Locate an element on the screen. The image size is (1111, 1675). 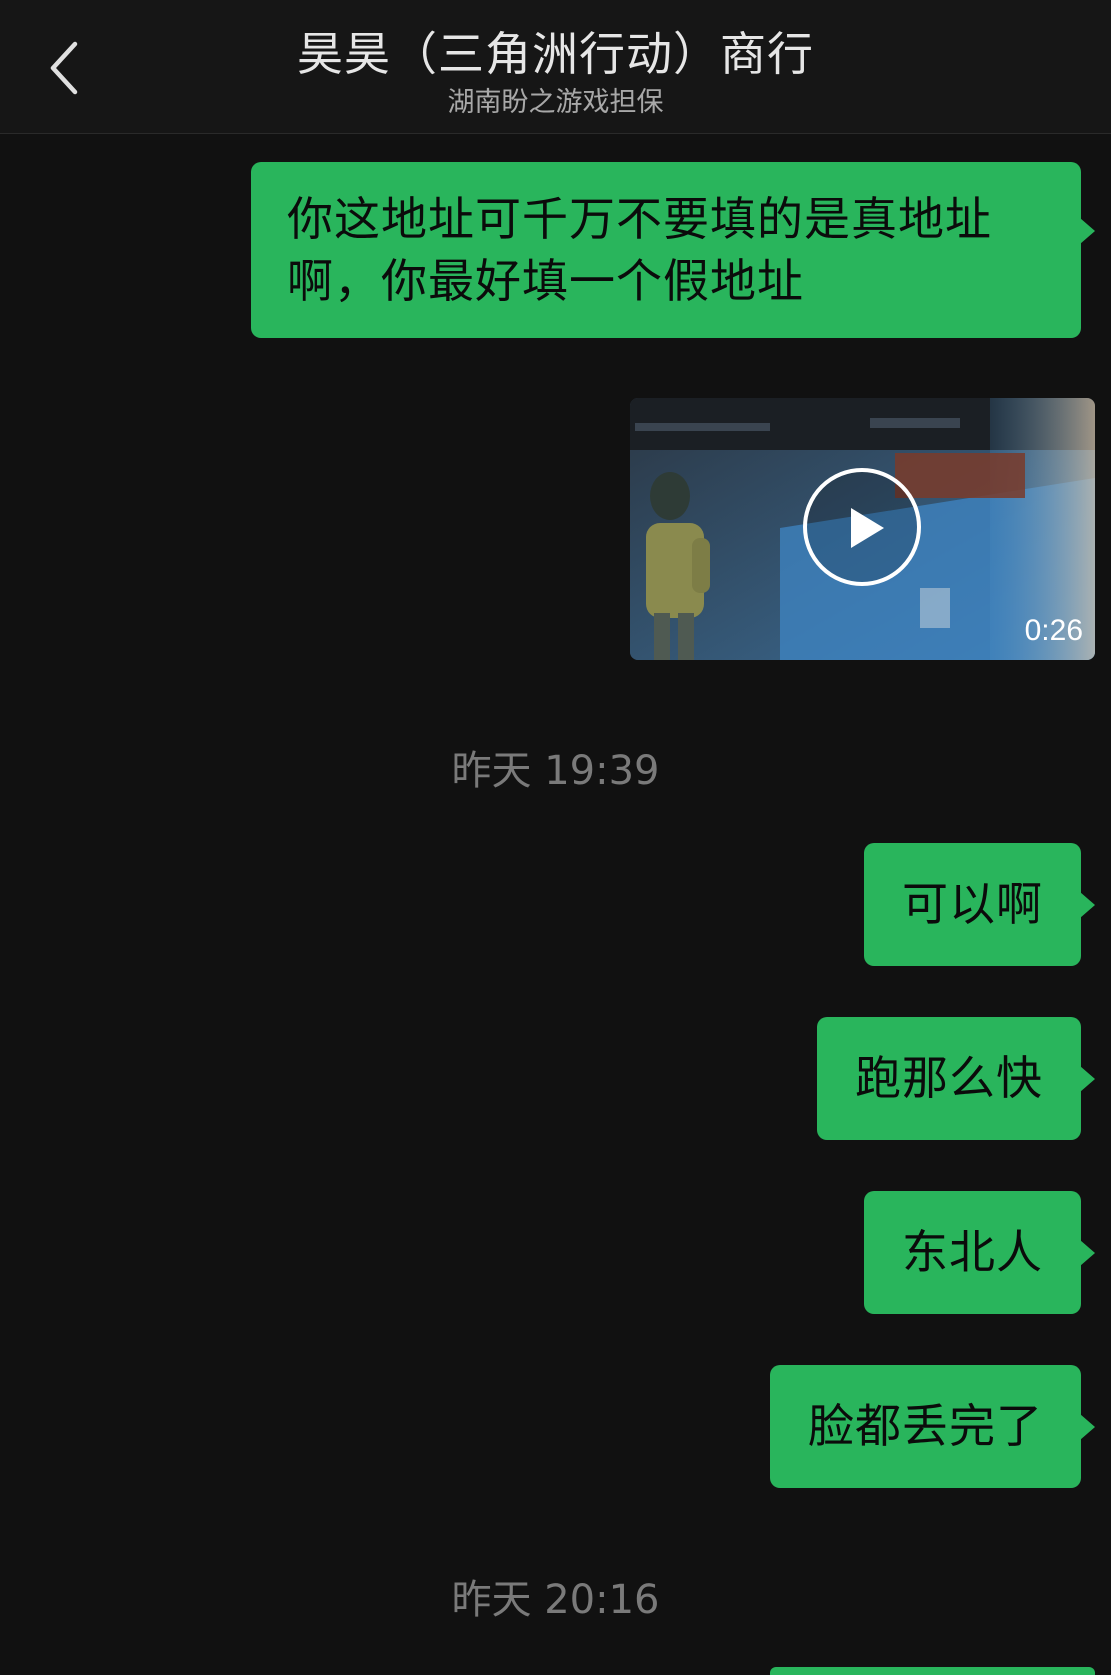
message-row: 跑那么快 is located at coordinates (956, 1078).